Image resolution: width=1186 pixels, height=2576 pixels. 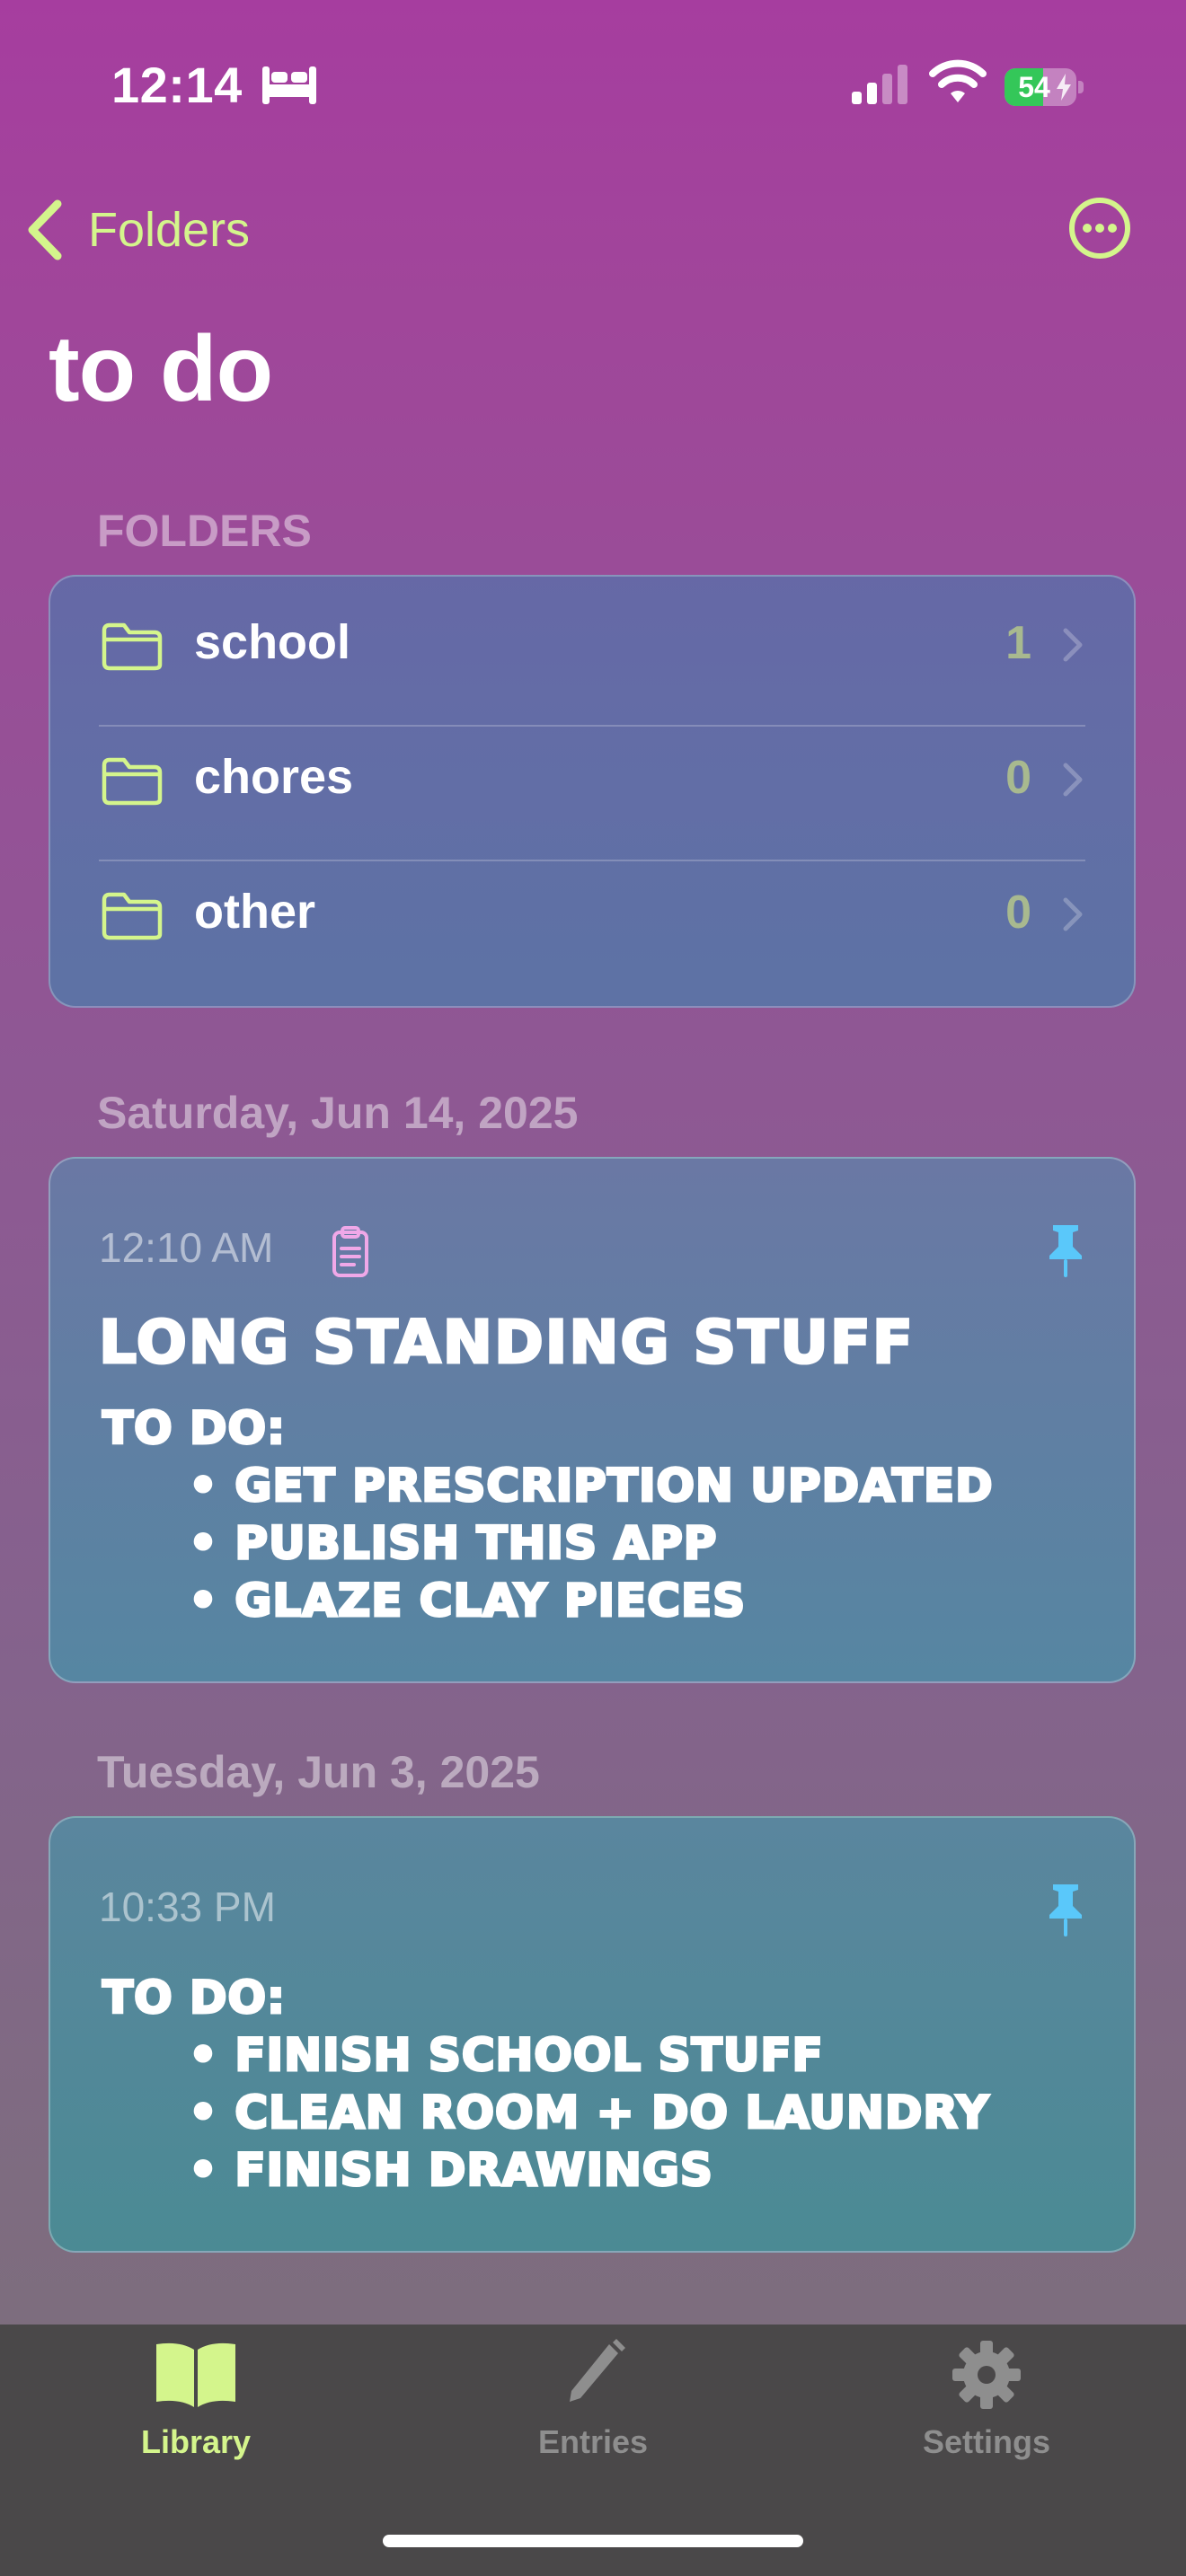 I want to click on folder-row-school: school 1, so click(x=592, y=643).